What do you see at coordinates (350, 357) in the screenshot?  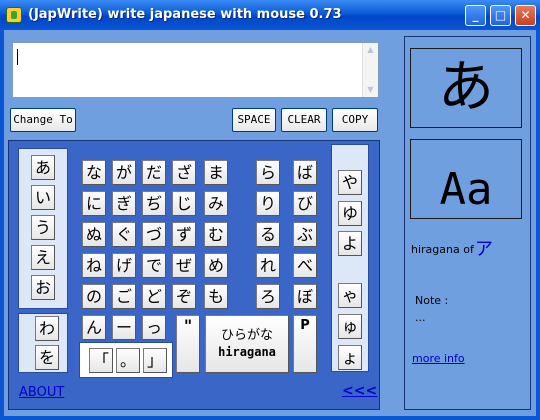 I see `key-small-yo: ょ` at bounding box center [350, 357].